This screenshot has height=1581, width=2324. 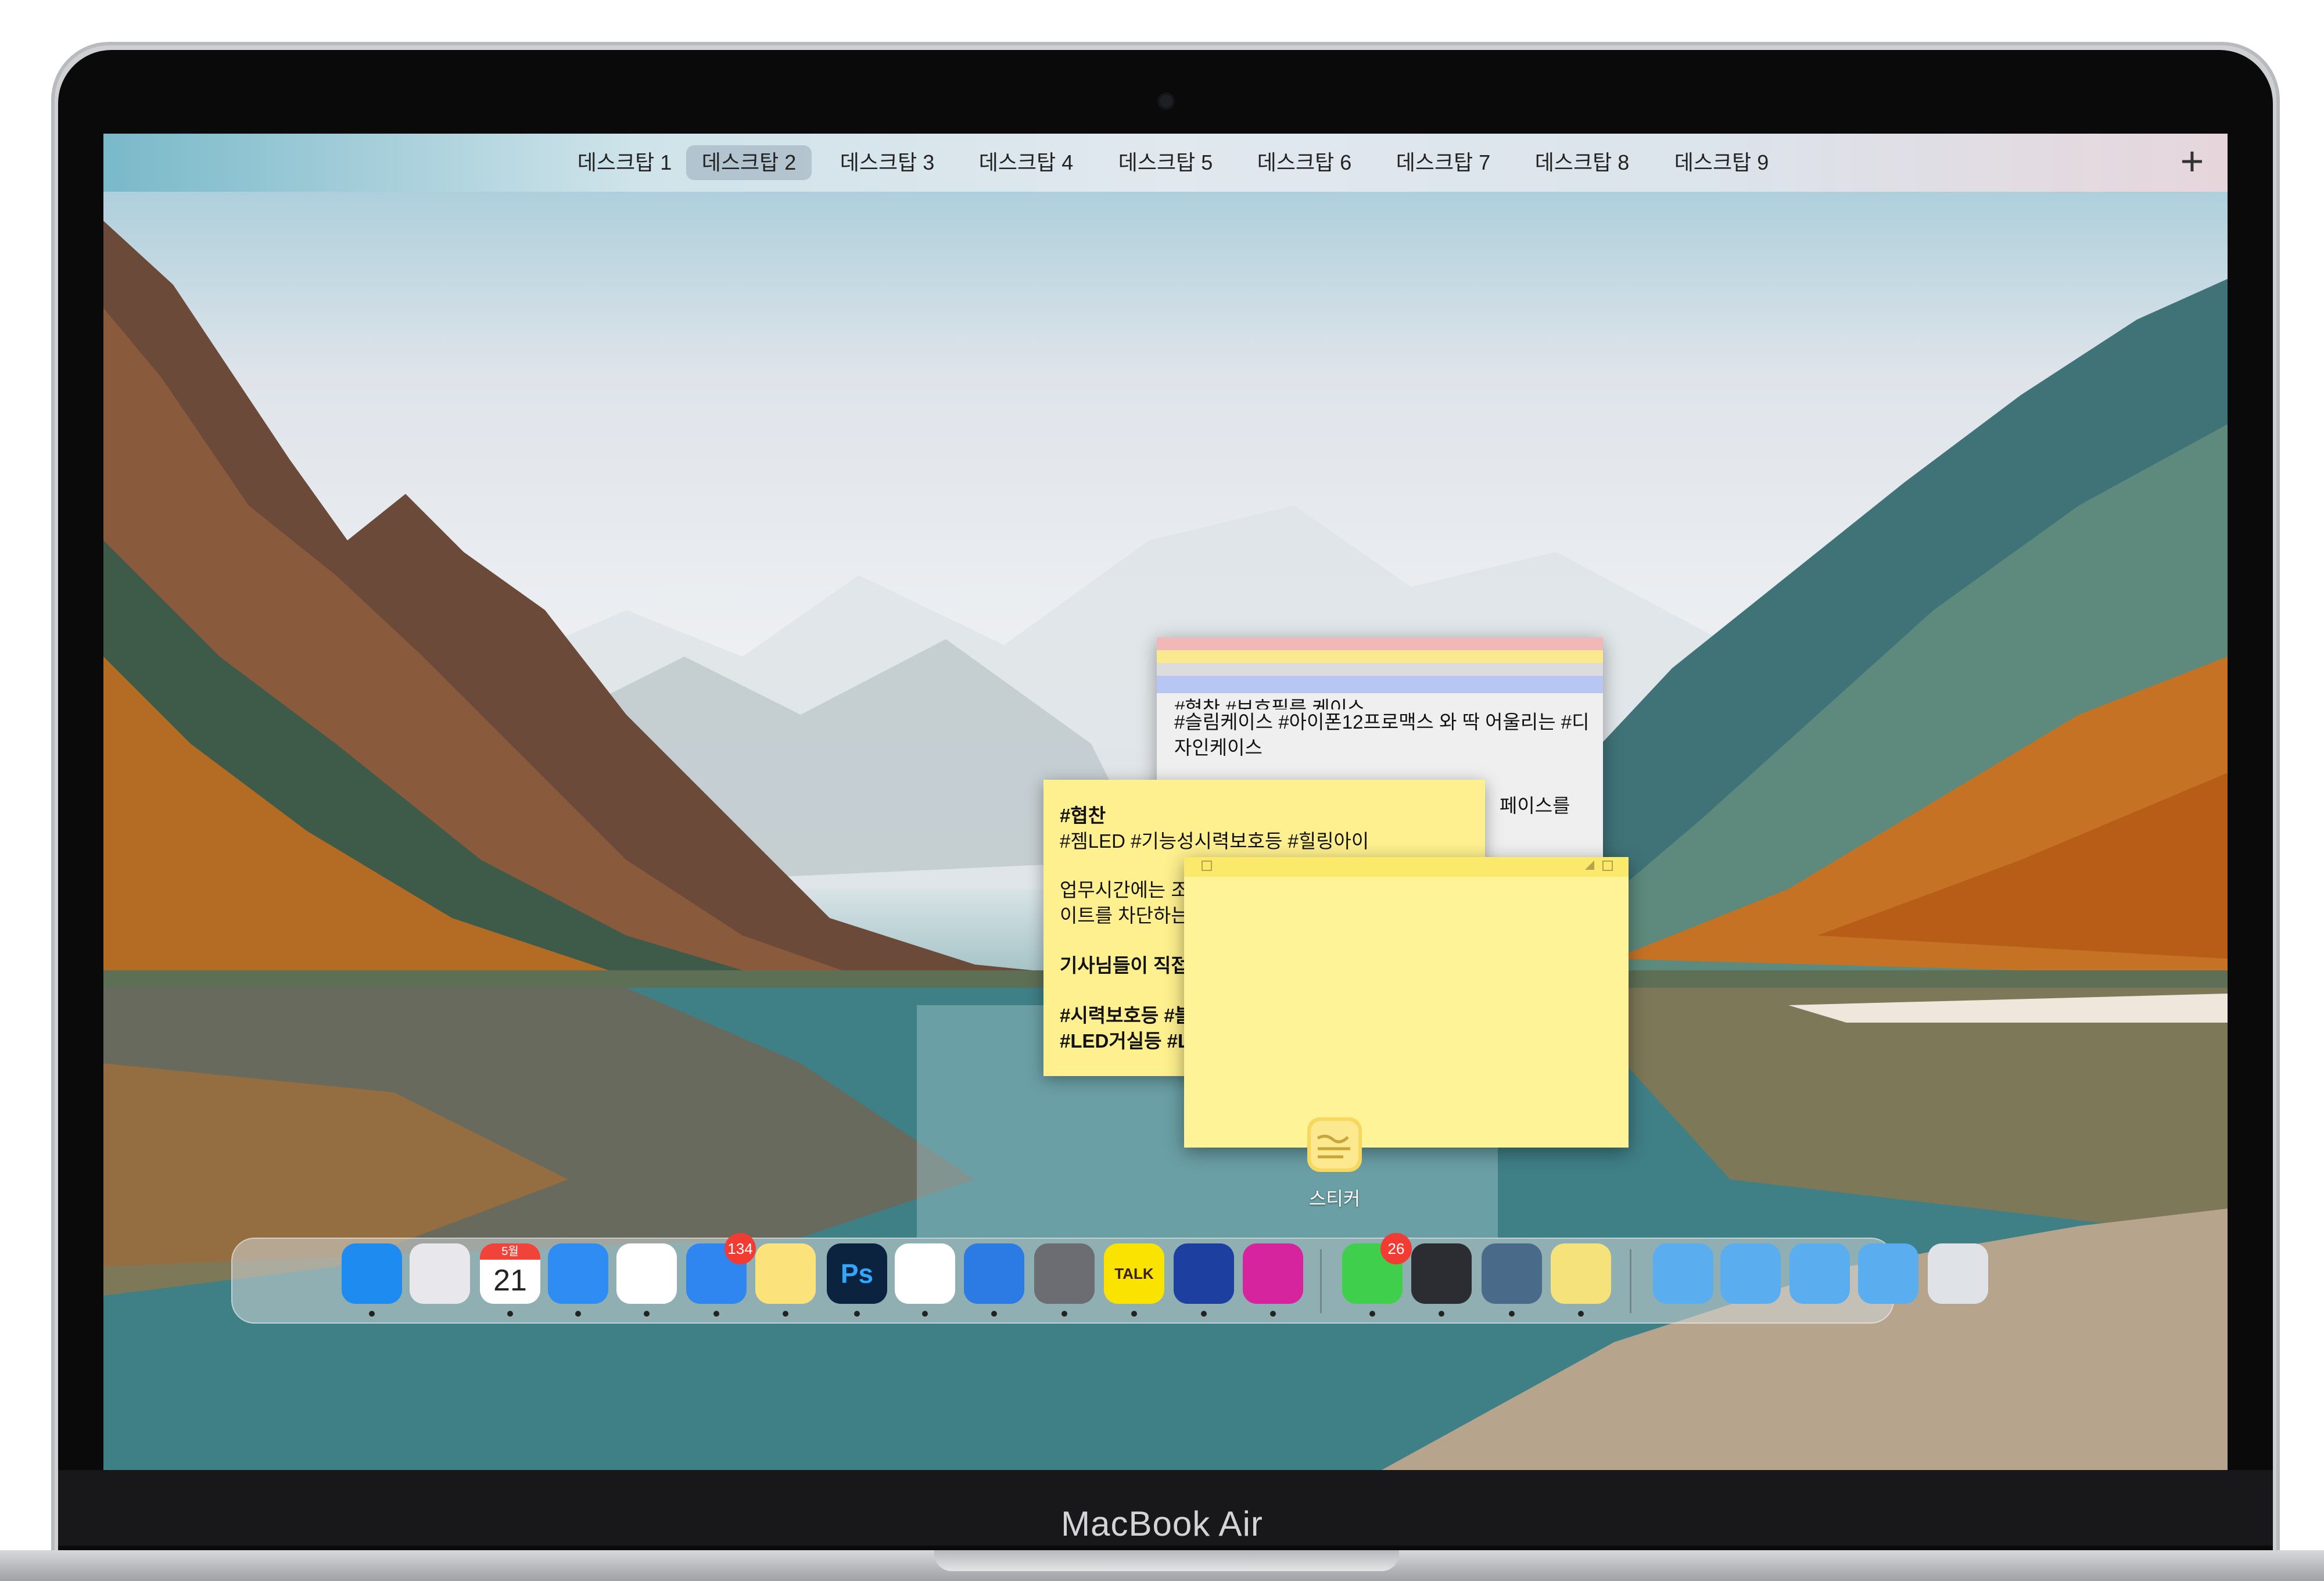 What do you see at coordinates (1304, 162) in the screenshot?
I see `tab-desktop-6: 데스크탑 6` at bounding box center [1304, 162].